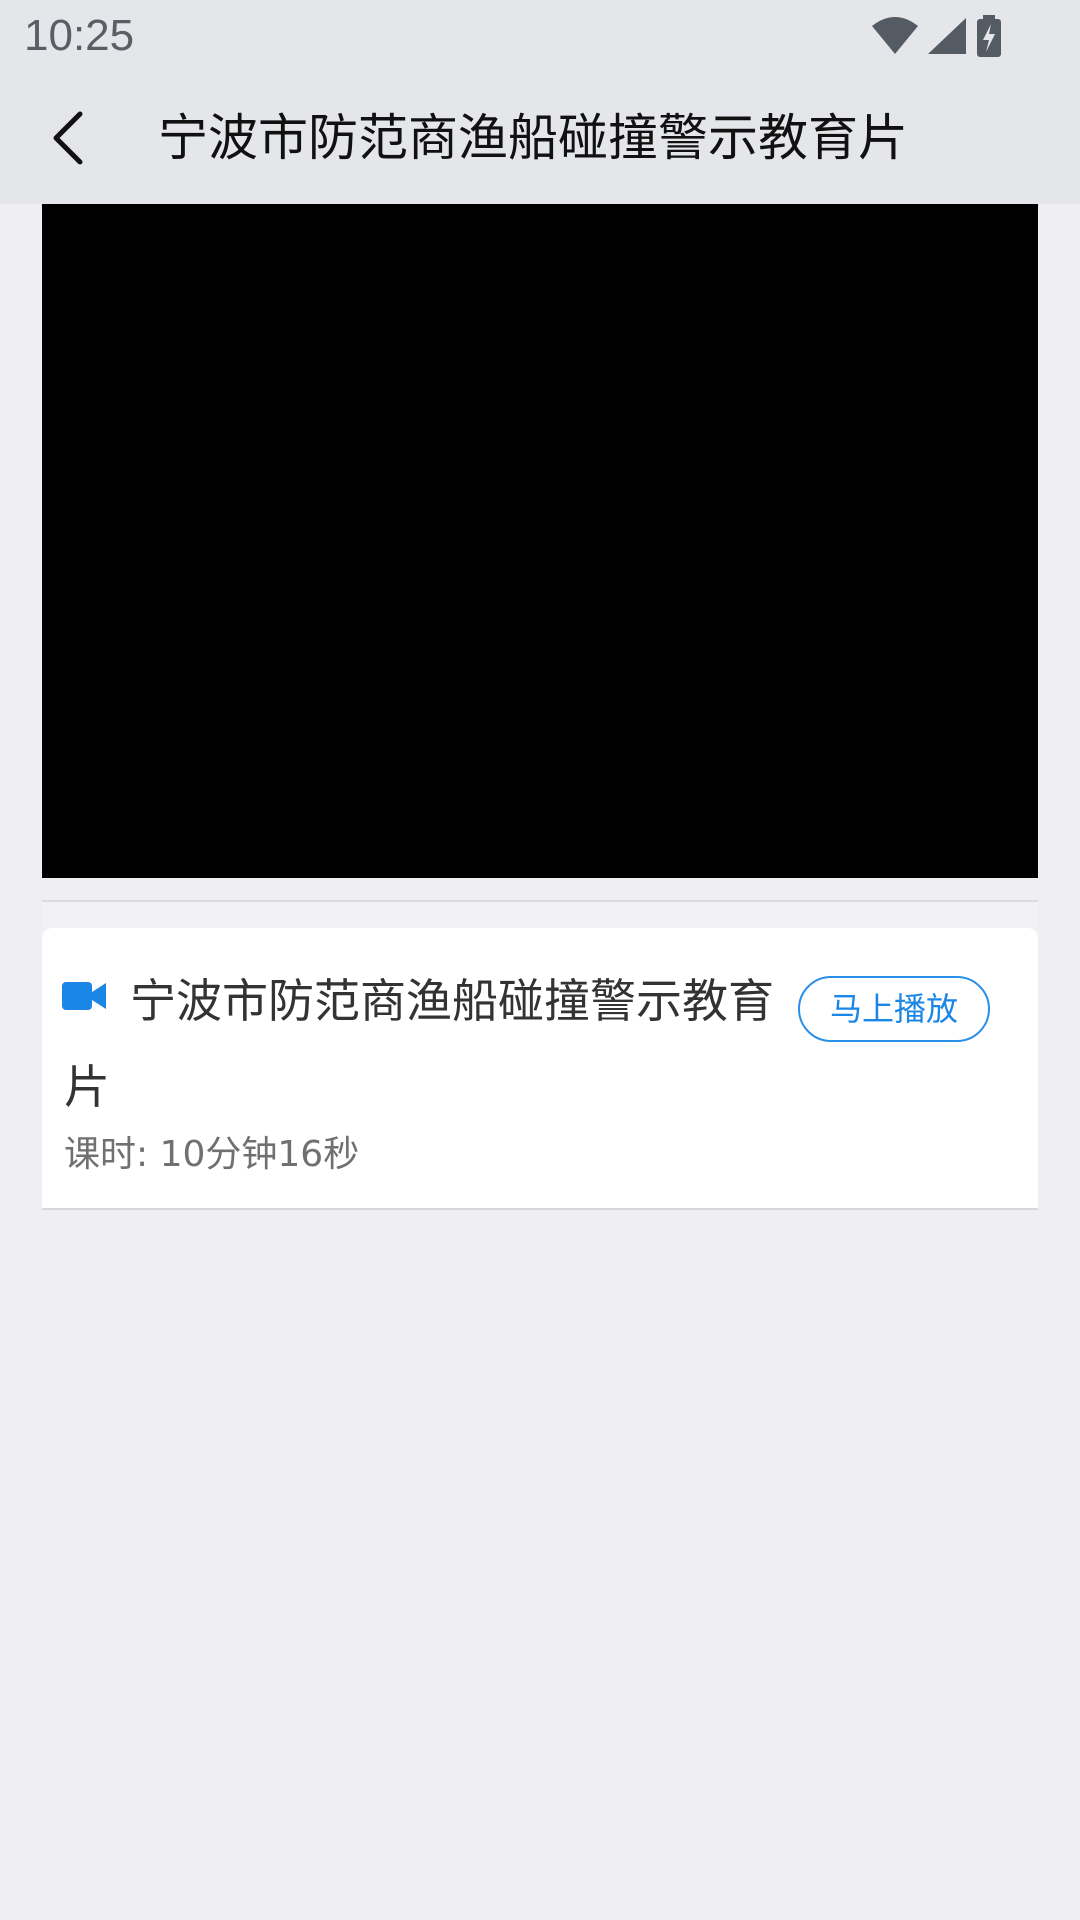  I want to click on course-card: 宁波市防范商渔船碰撞警示教育片 马上播放 课时: 10分钟16秒, so click(540, 1069).